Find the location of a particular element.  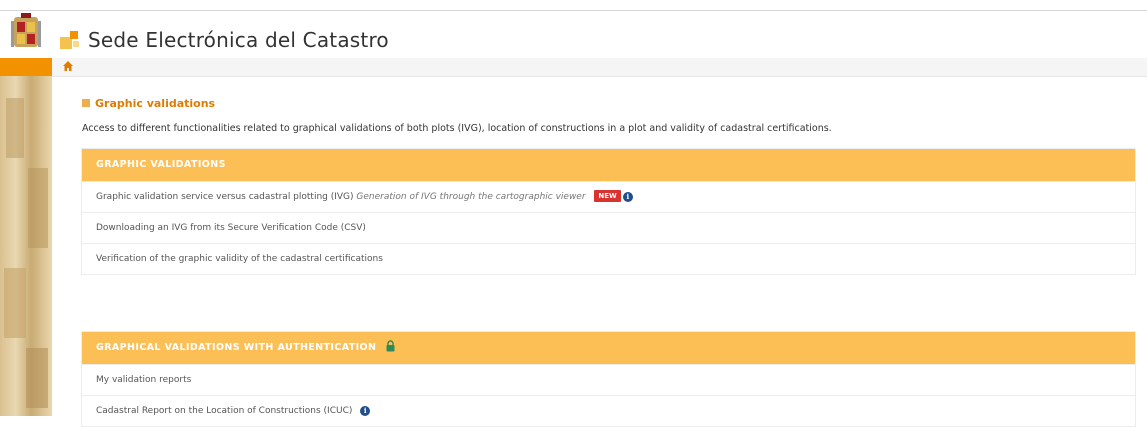

site-title: Sede Electrónica del Catastro is located at coordinates (238, 40).